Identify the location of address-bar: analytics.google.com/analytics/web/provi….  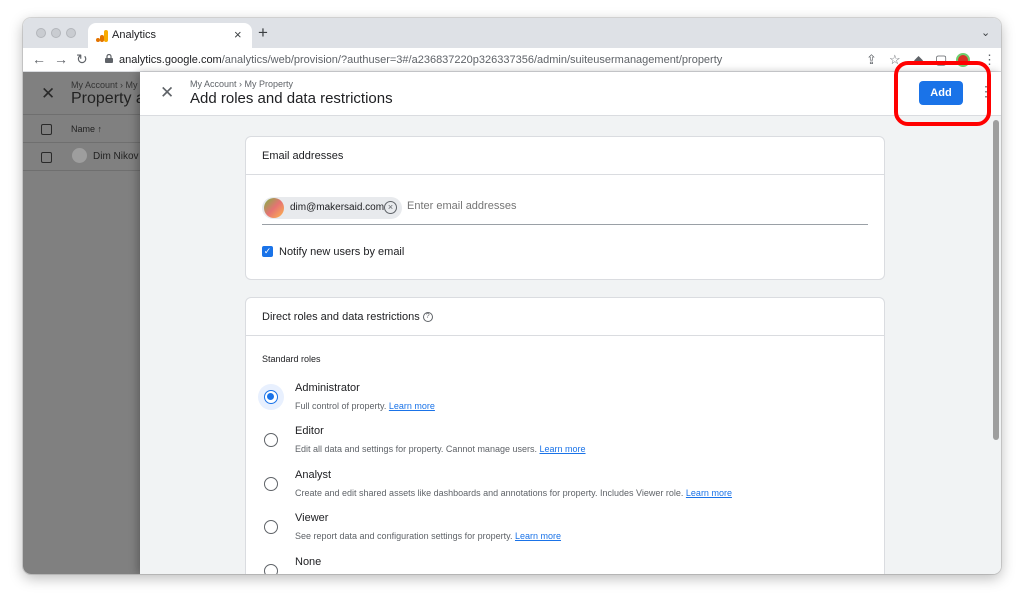
(522, 60).